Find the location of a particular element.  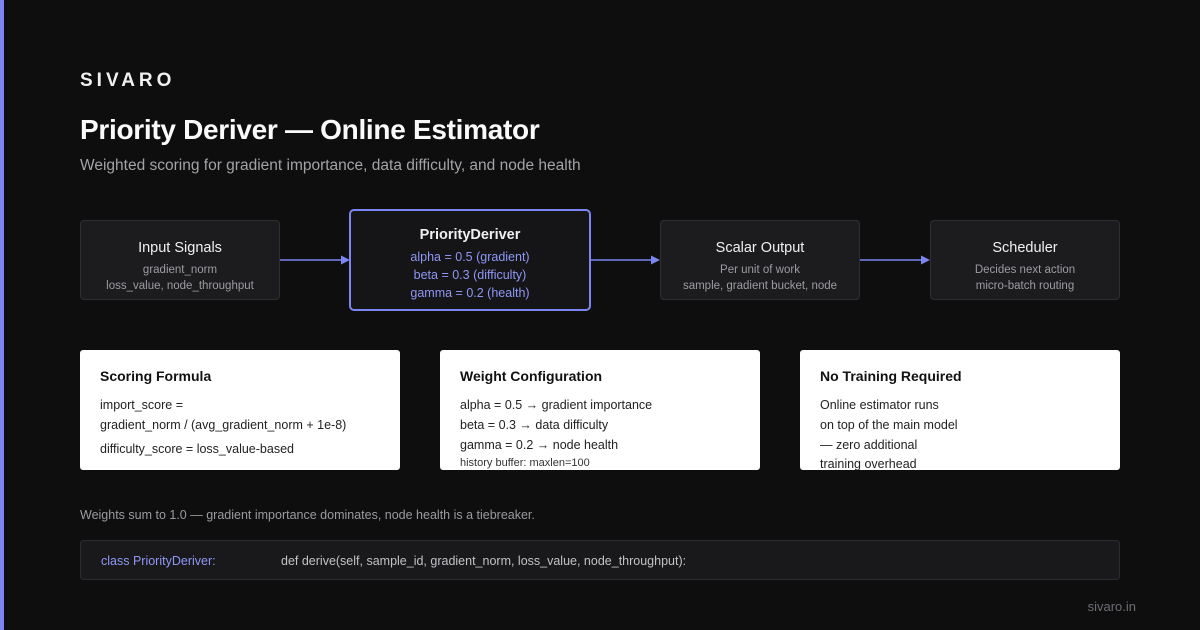

scalar-output-line: Per unit of work is located at coordinates (760, 270).